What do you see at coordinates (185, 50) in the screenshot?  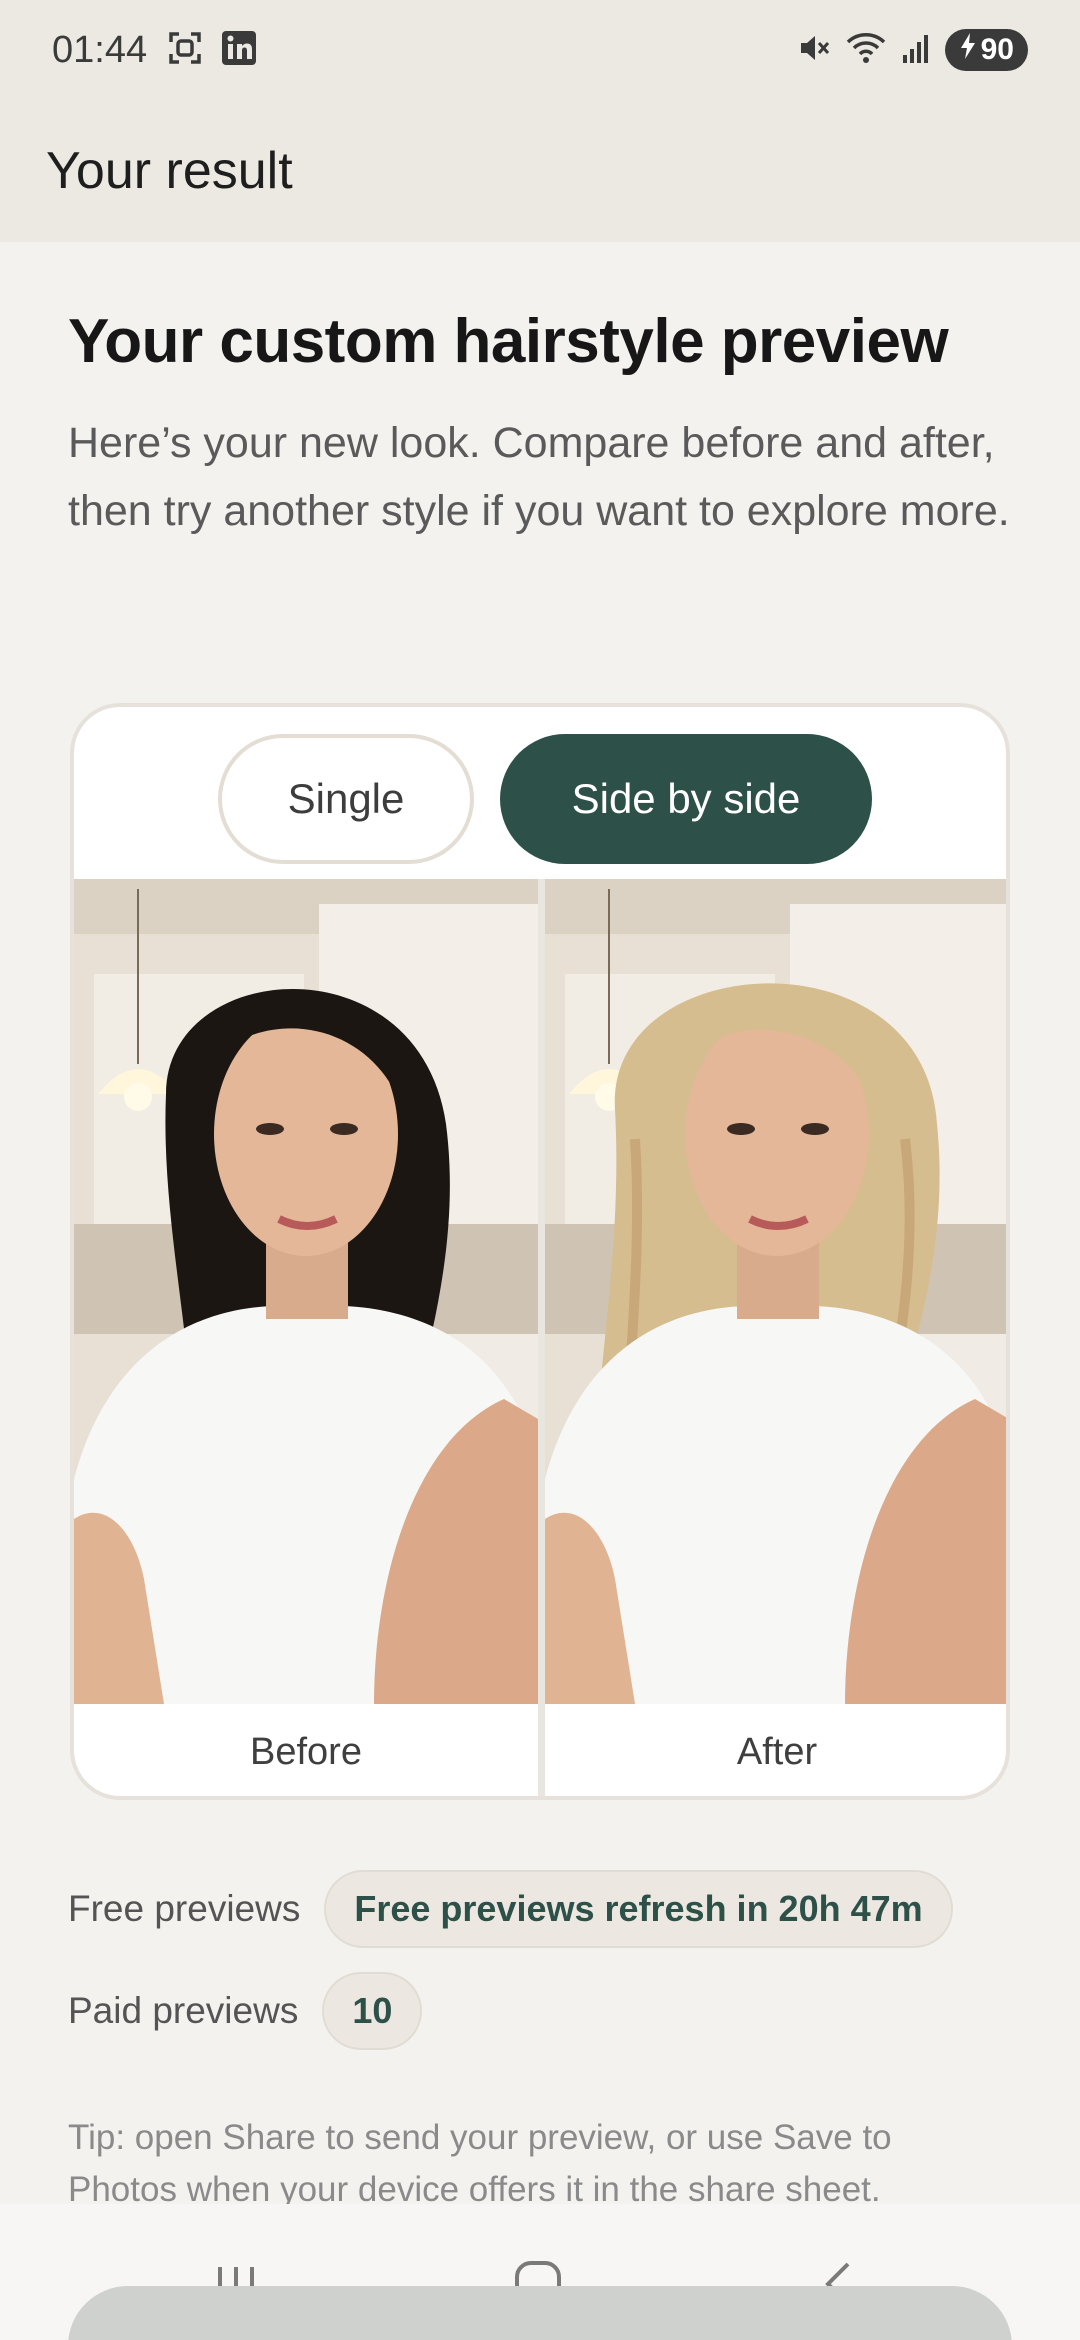 I see `screenshot-icon` at bounding box center [185, 50].